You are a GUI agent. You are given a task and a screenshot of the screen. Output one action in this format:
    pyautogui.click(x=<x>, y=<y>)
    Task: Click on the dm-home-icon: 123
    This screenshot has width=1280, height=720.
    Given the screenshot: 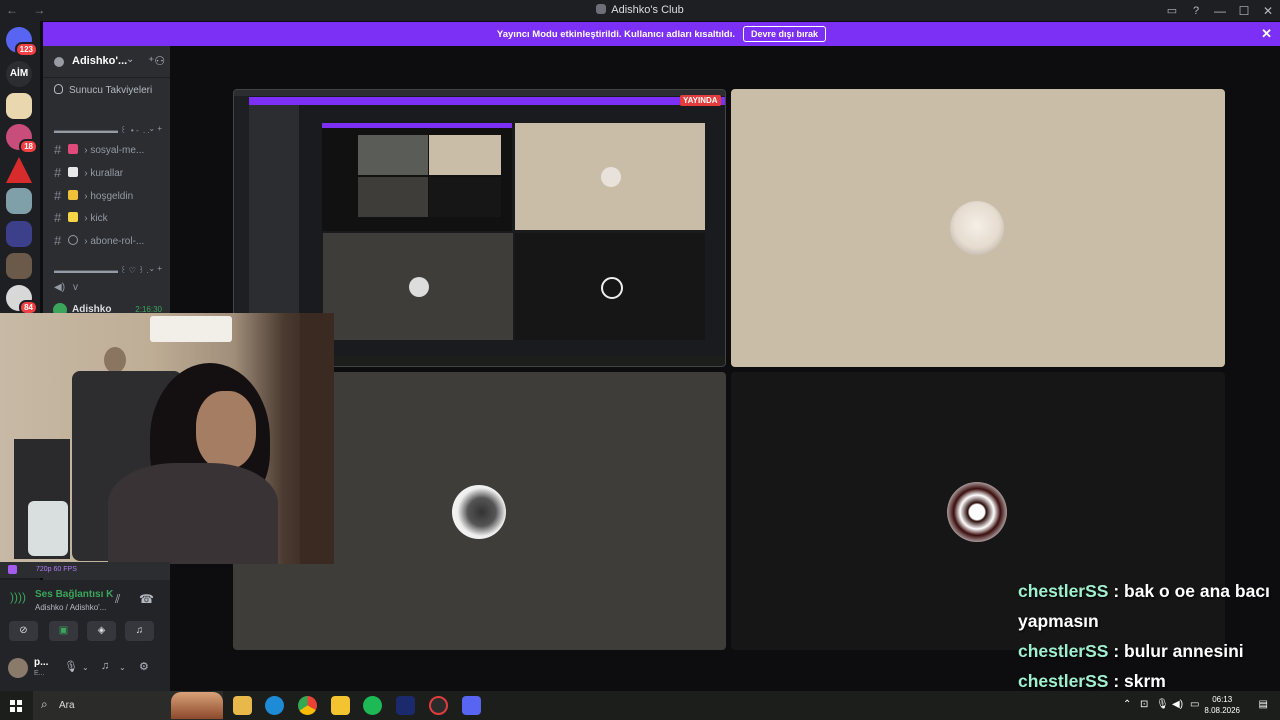 What is the action you would take?
    pyautogui.click(x=22, y=42)
    